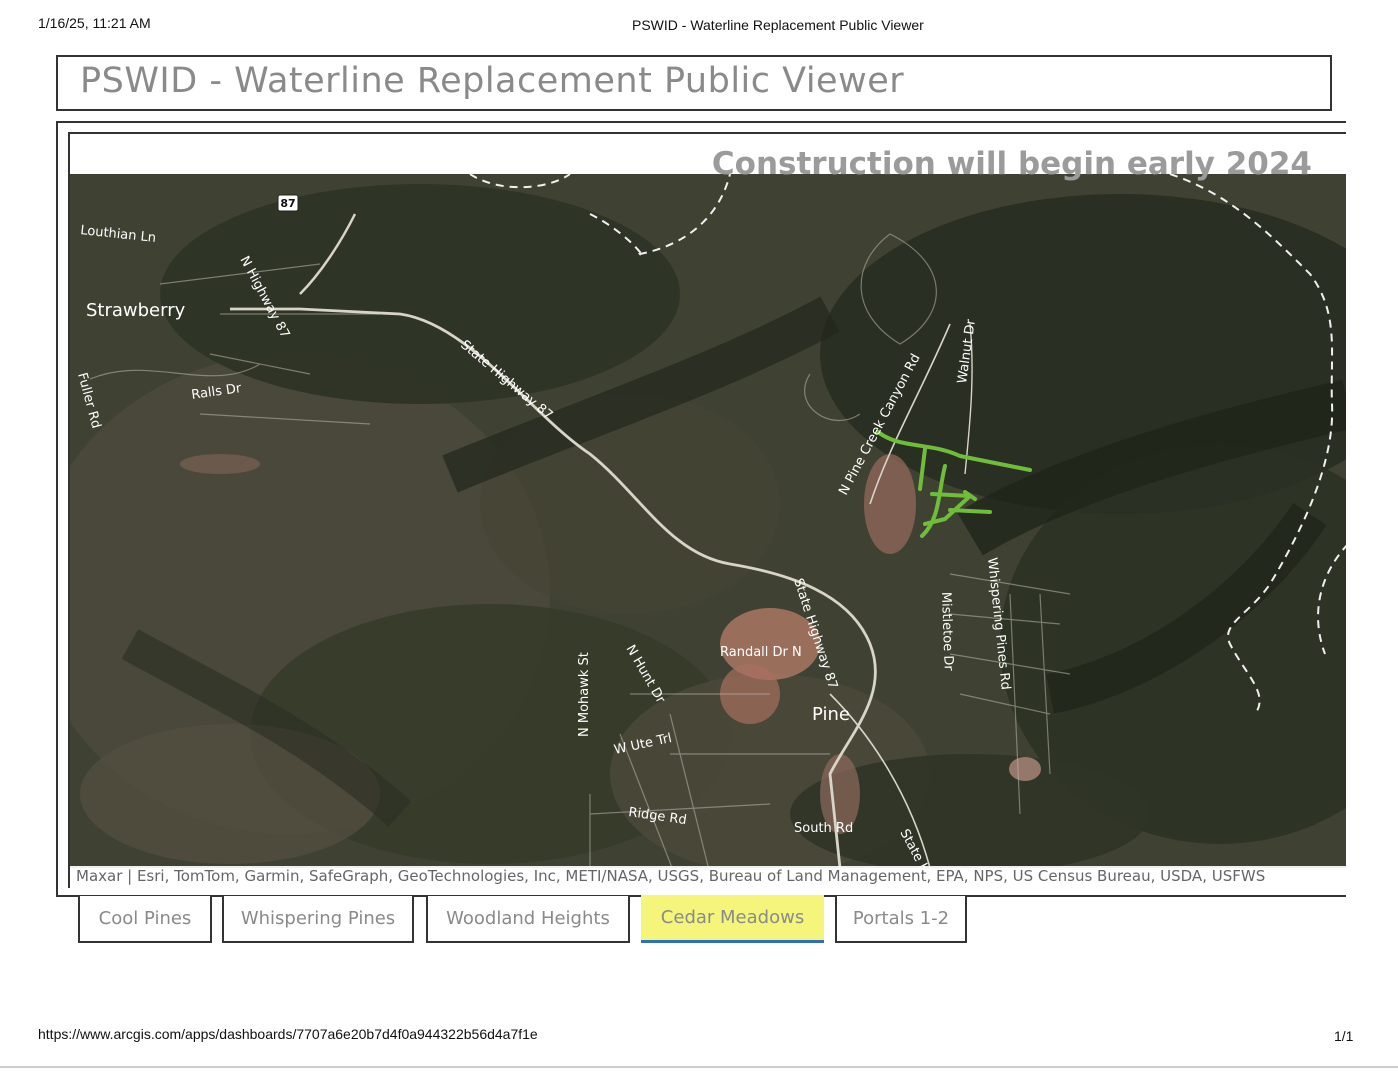  Describe the element at coordinates (318, 919) in the screenshot. I see `tab-whispering-pines: Whispering Pines` at that location.